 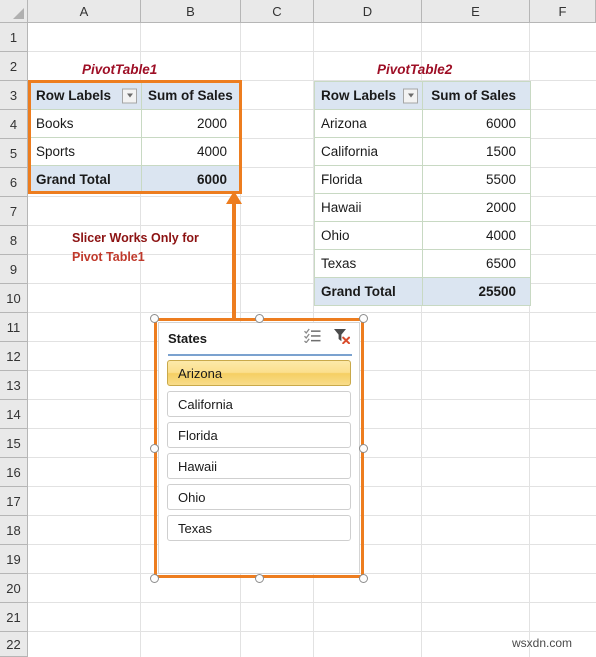 I want to click on pivot2-grand-total-value: 25500, so click(x=476, y=291).